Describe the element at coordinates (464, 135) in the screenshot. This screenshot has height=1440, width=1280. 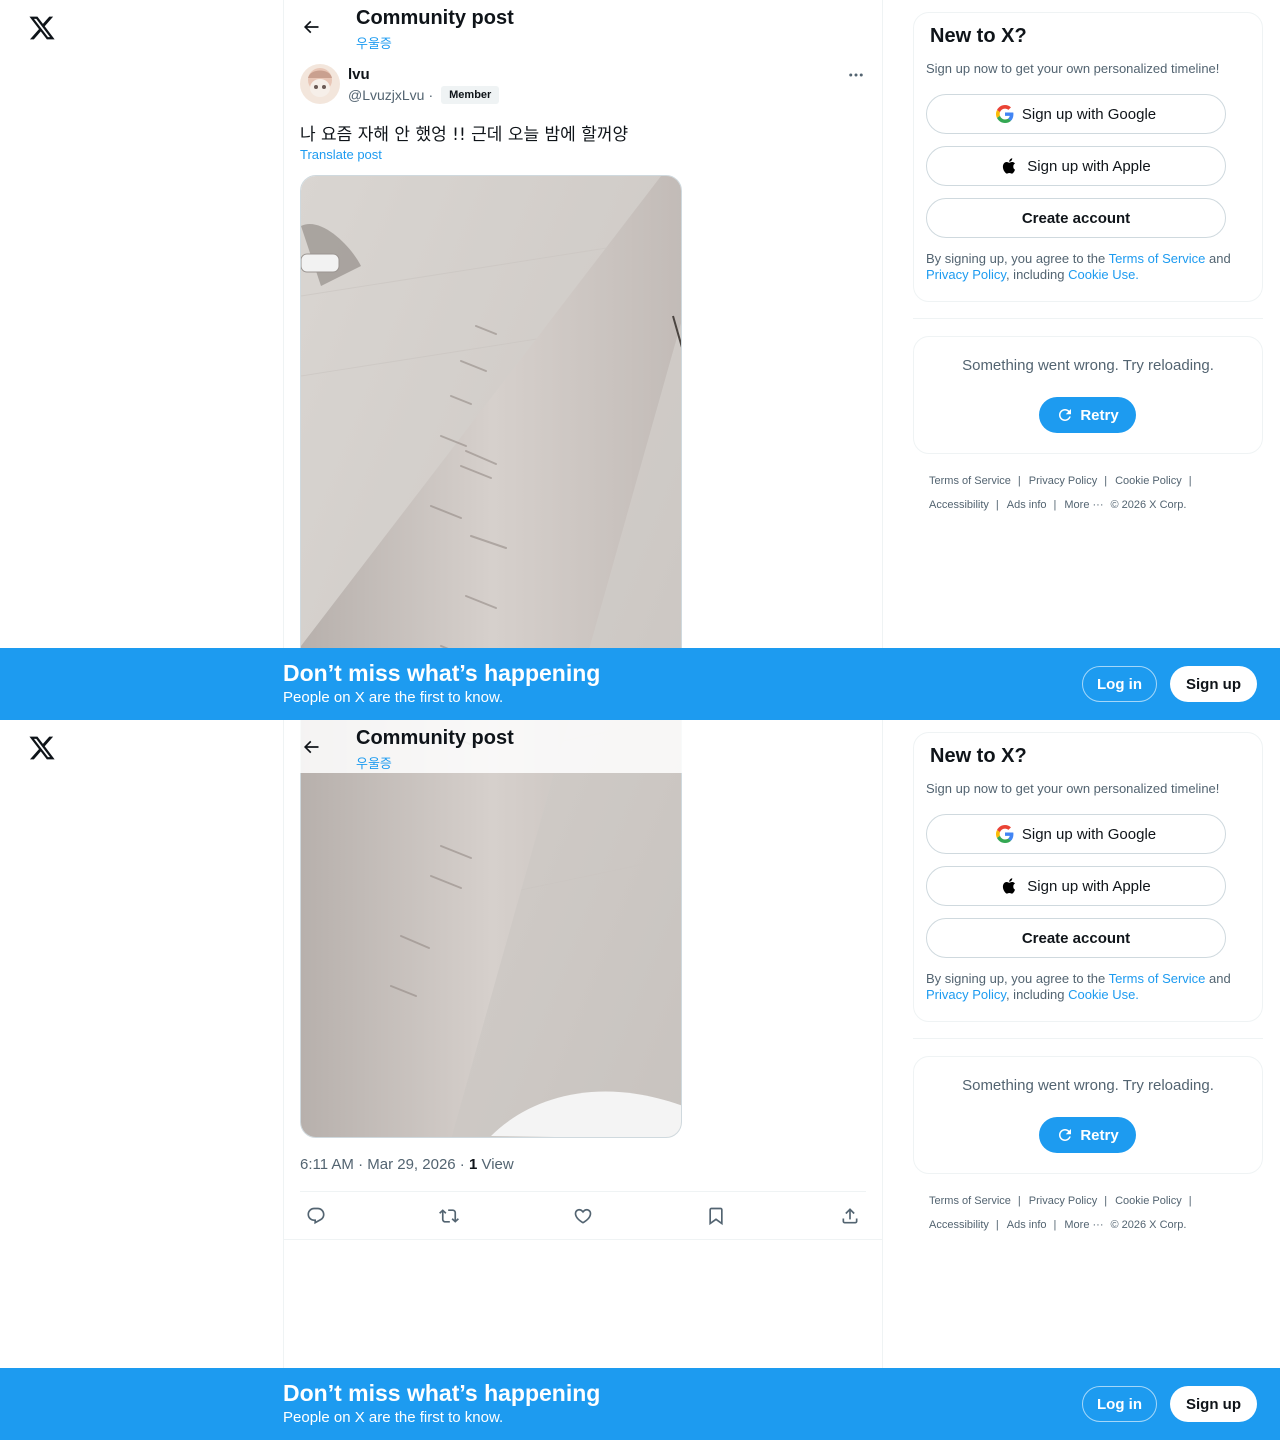
I see `post-text: 나 요즘 자해 안 했엉 !! 근데 오늘 밤에 할꺼양` at that location.